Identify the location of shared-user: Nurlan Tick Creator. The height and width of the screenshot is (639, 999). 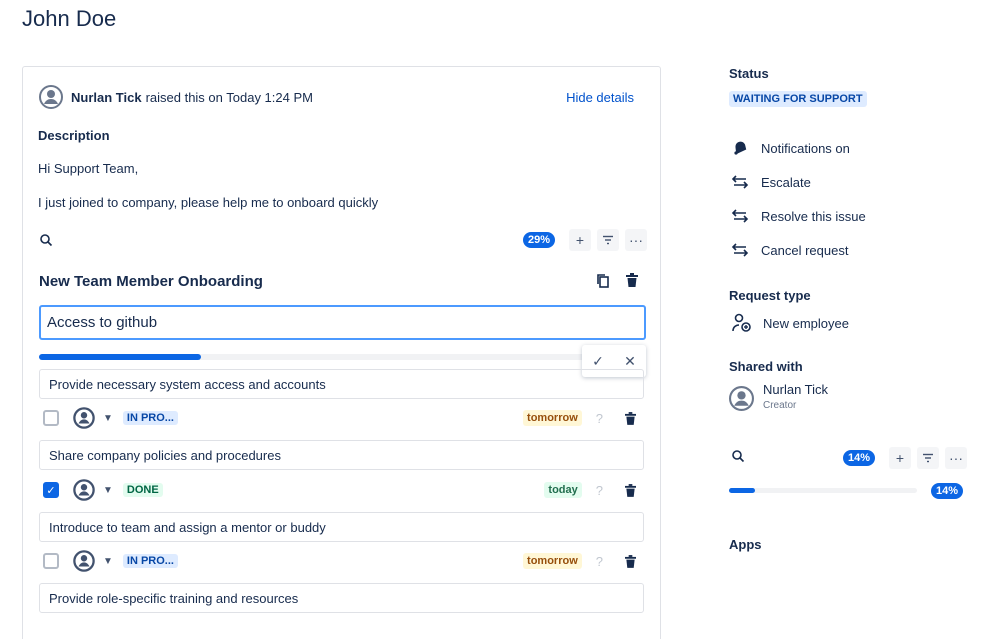
(778, 396).